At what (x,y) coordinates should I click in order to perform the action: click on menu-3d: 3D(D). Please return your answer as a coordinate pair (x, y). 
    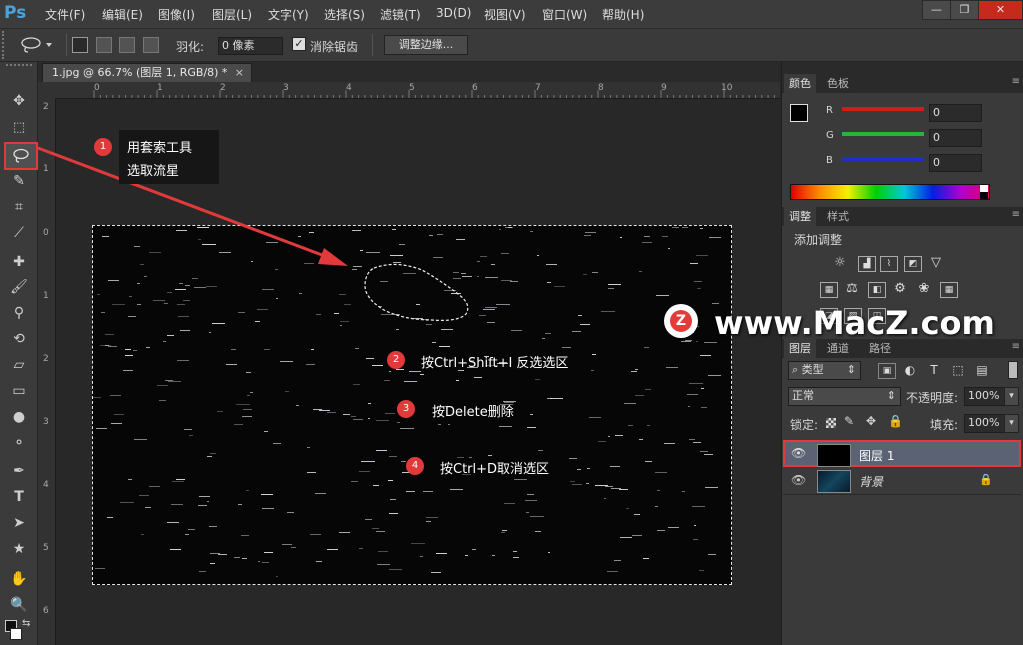
    Looking at the image, I should click on (453, 13).